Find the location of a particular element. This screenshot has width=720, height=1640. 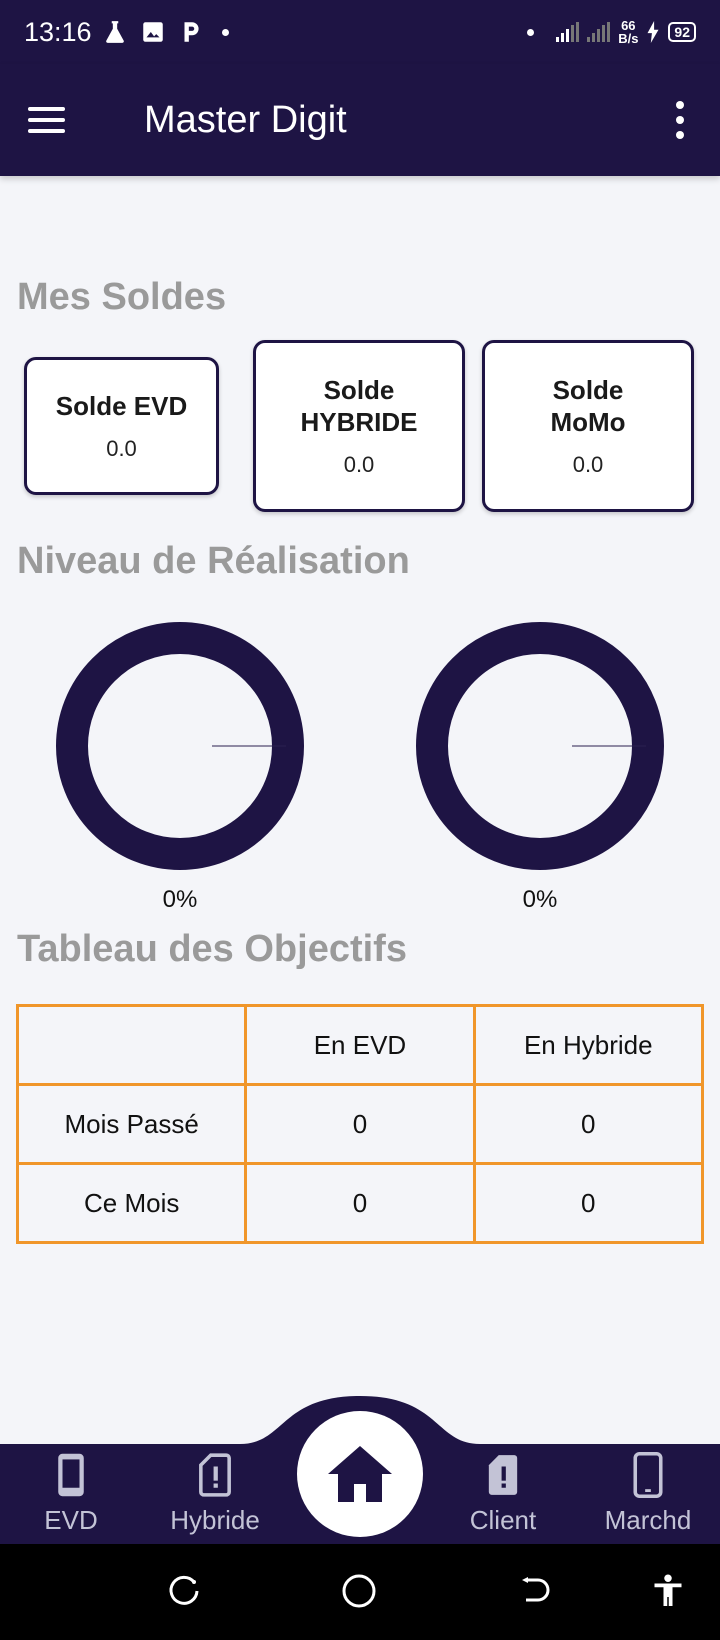

nav-item-label: EVD is located at coordinates (71, 1520).